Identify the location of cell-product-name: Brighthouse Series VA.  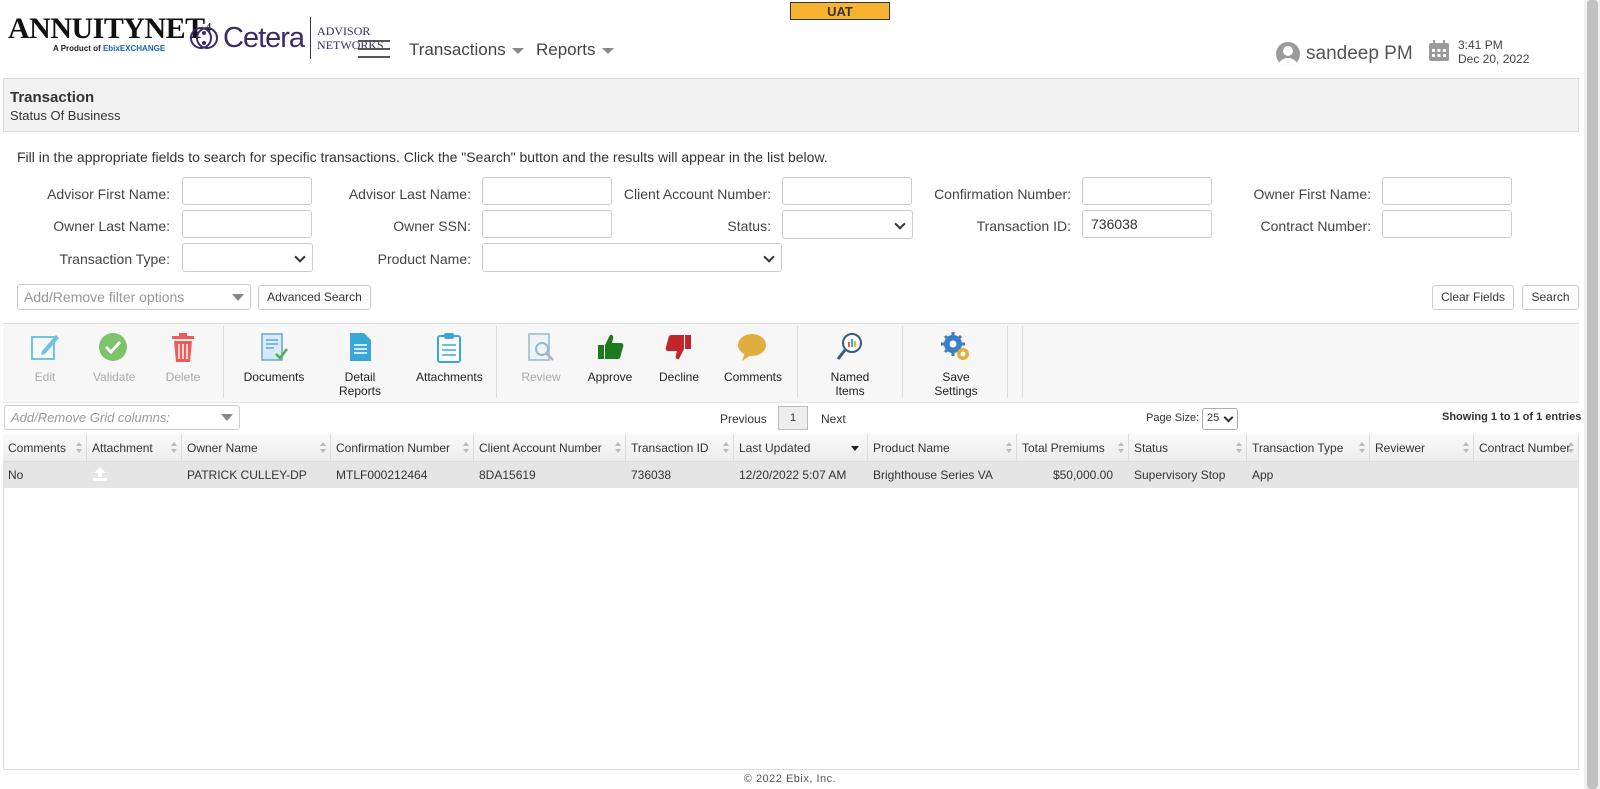
(933, 475).